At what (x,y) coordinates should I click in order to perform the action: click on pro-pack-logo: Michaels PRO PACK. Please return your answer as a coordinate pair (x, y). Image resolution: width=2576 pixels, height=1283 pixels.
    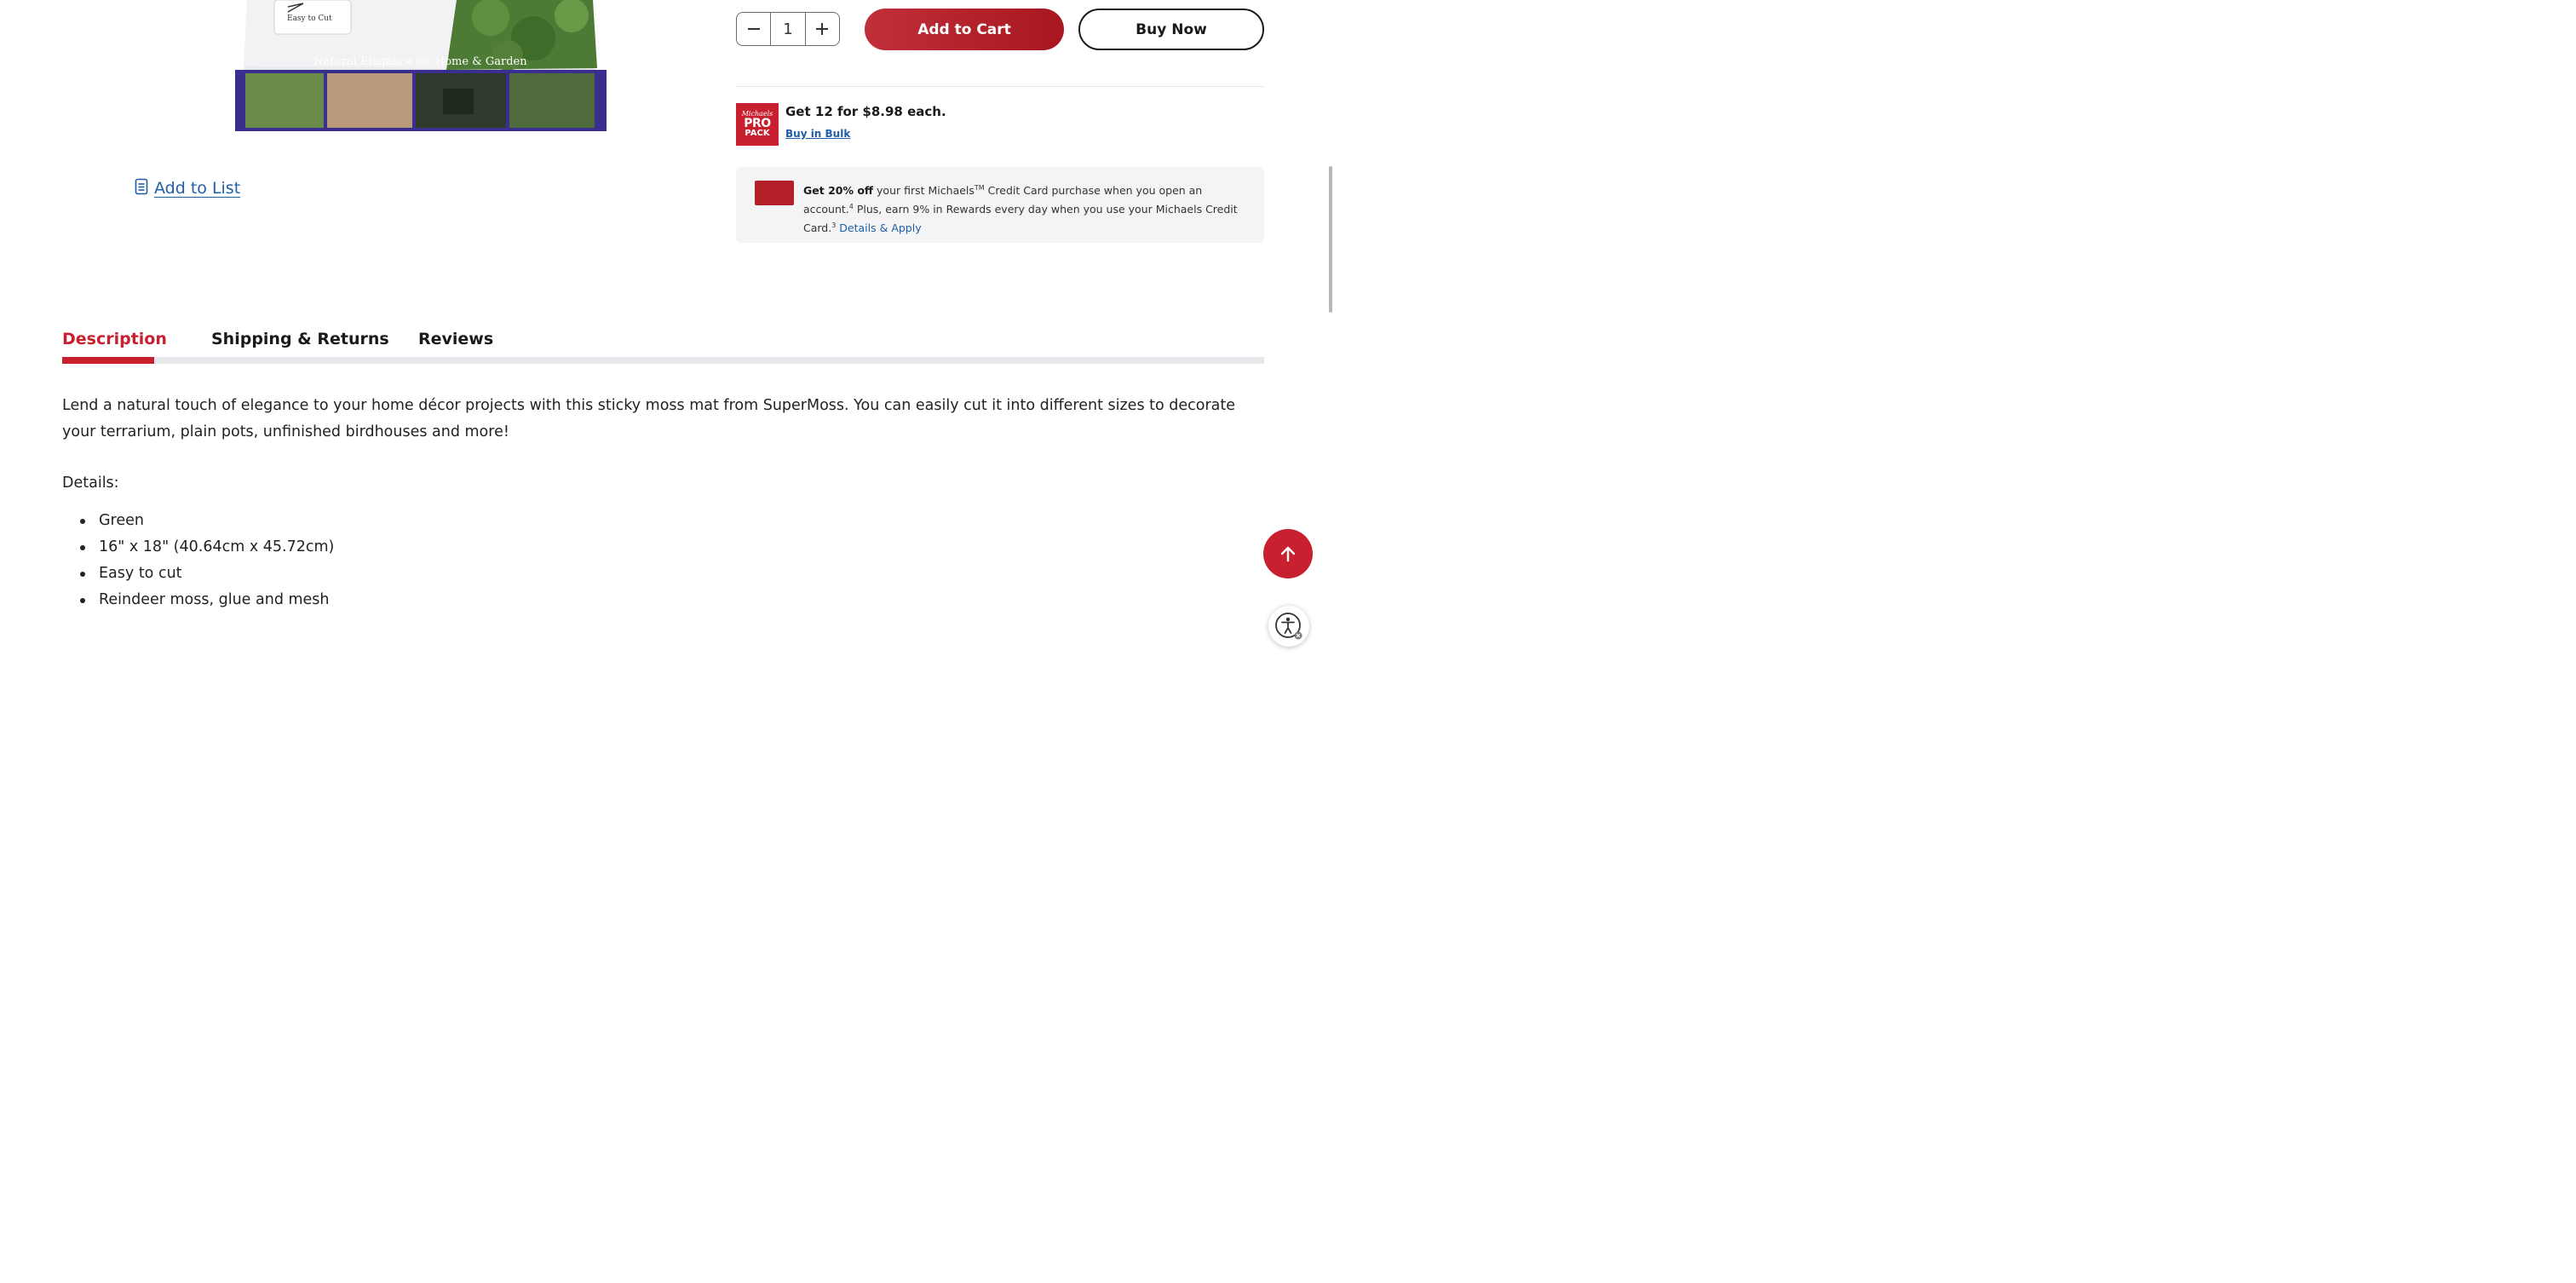
    Looking at the image, I should click on (758, 124).